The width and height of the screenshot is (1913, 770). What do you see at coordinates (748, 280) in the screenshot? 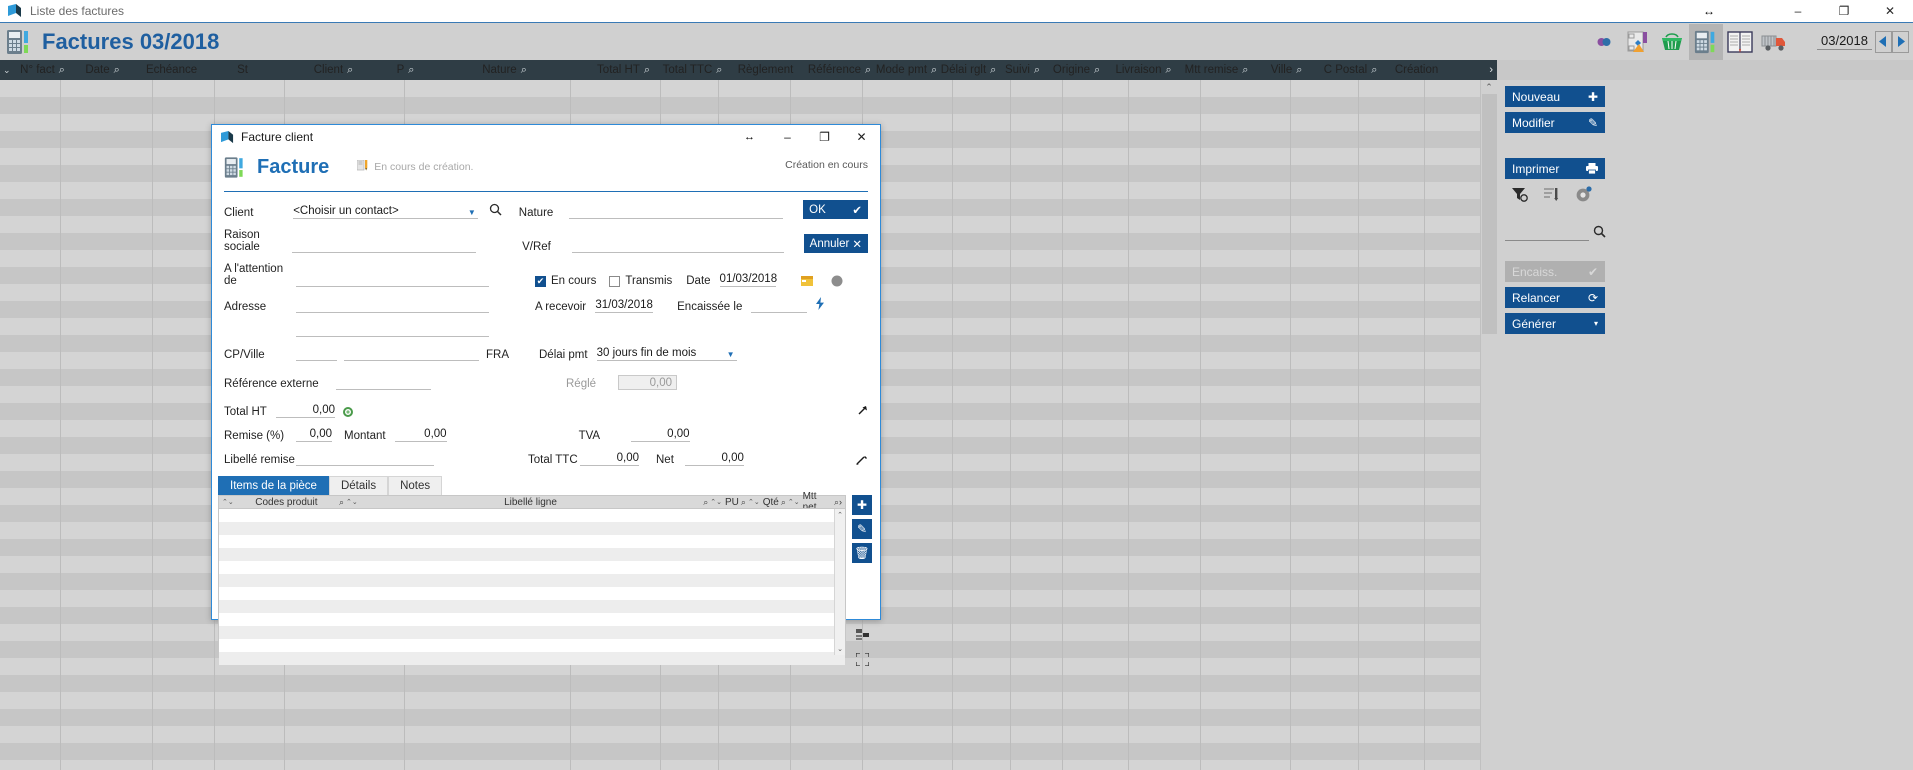
I see `date-input: 01/03/2018` at bounding box center [748, 280].